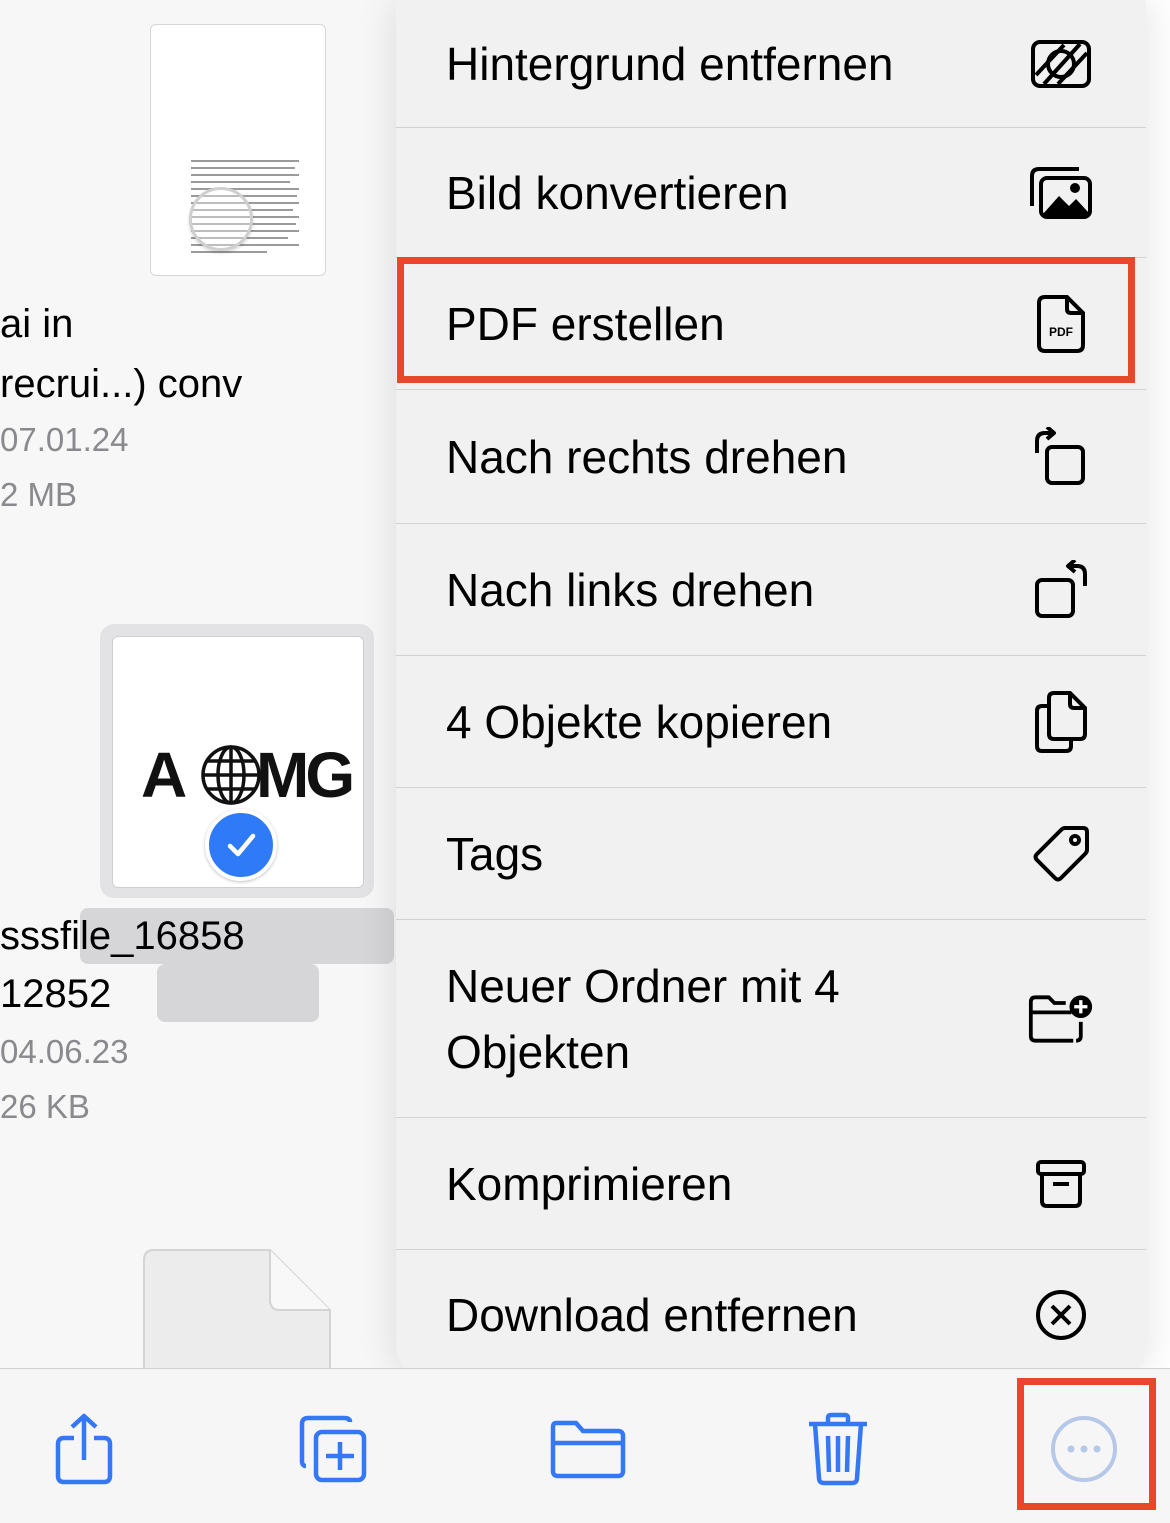  Describe the element at coordinates (1061, 332) in the screenshot. I see `svg-text: PDF` at that location.